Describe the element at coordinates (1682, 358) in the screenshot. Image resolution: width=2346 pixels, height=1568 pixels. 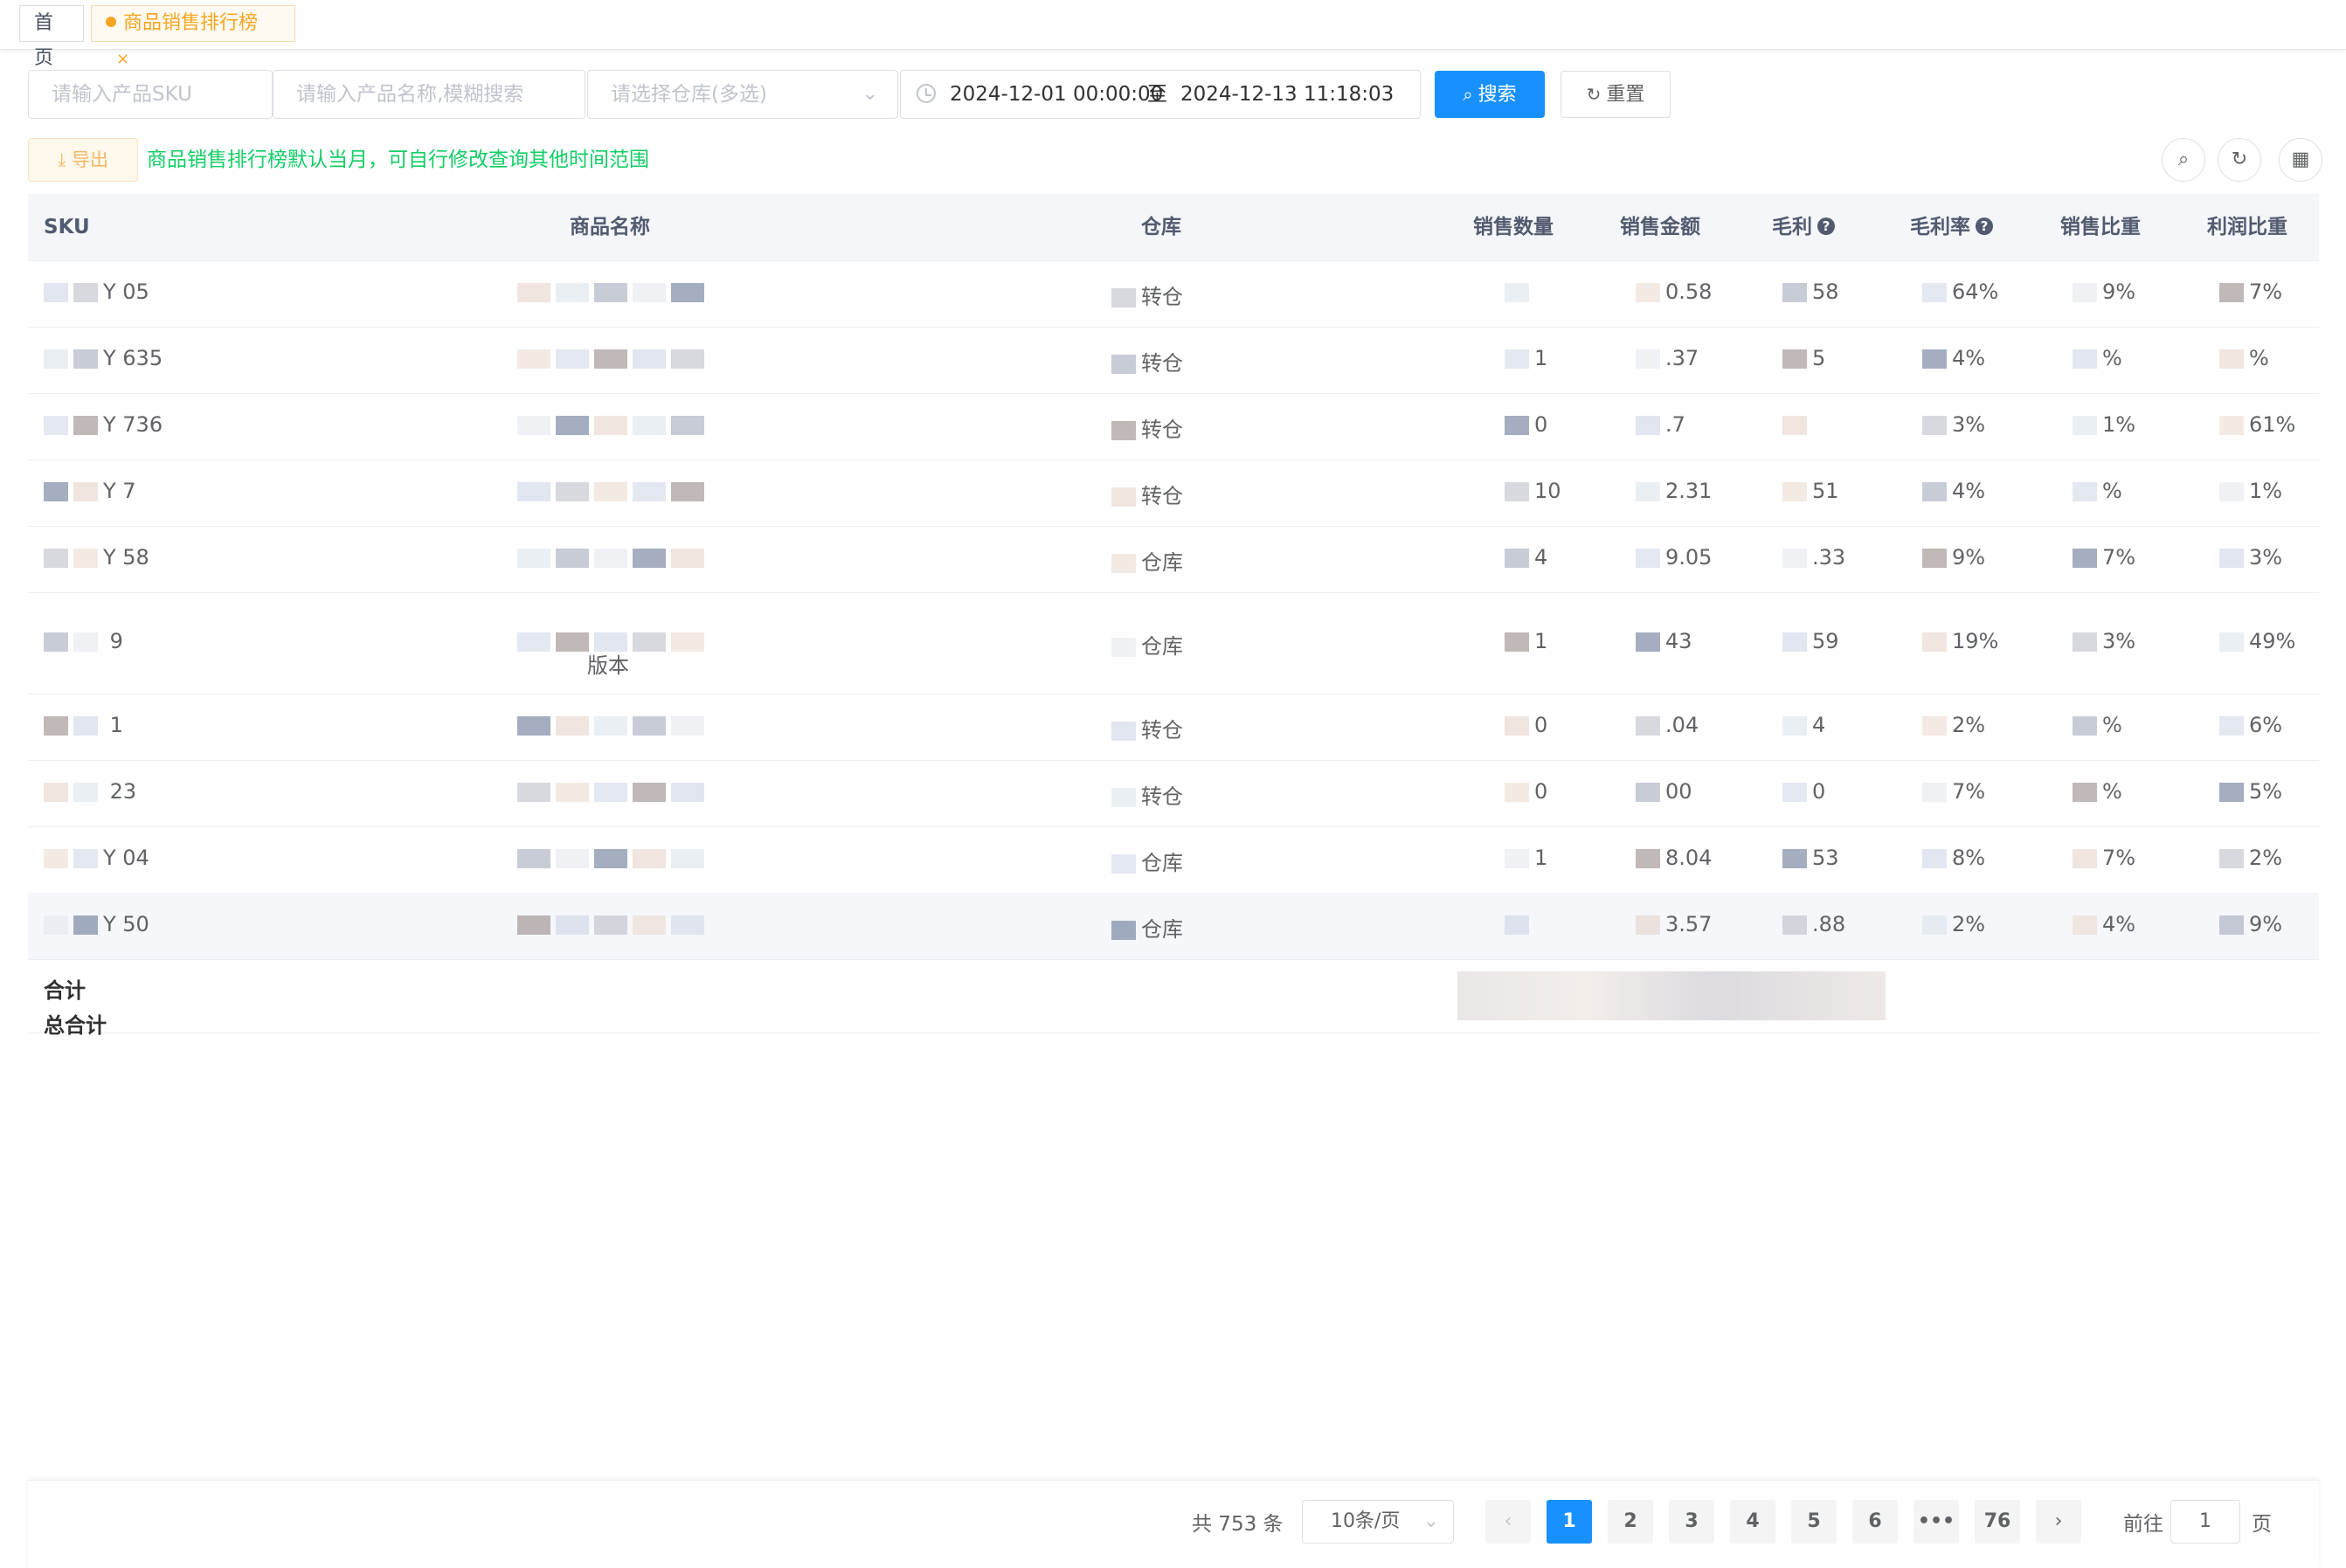
I see `cell-sales-amount-text: .37` at that location.